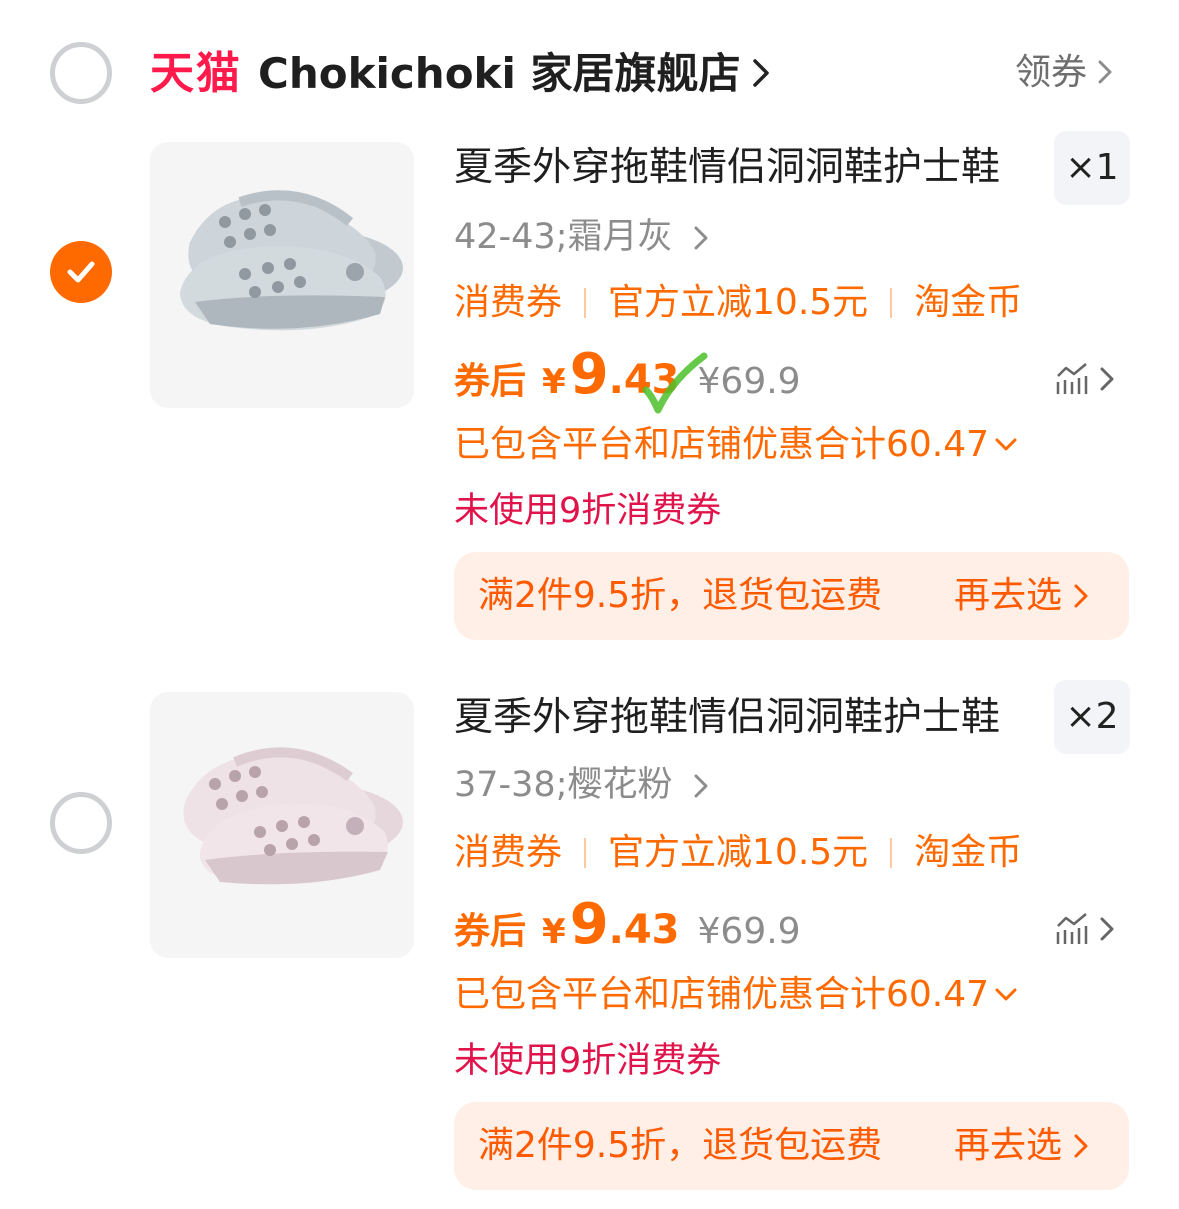  I want to click on quantity-button: ×2, so click(1092, 717).